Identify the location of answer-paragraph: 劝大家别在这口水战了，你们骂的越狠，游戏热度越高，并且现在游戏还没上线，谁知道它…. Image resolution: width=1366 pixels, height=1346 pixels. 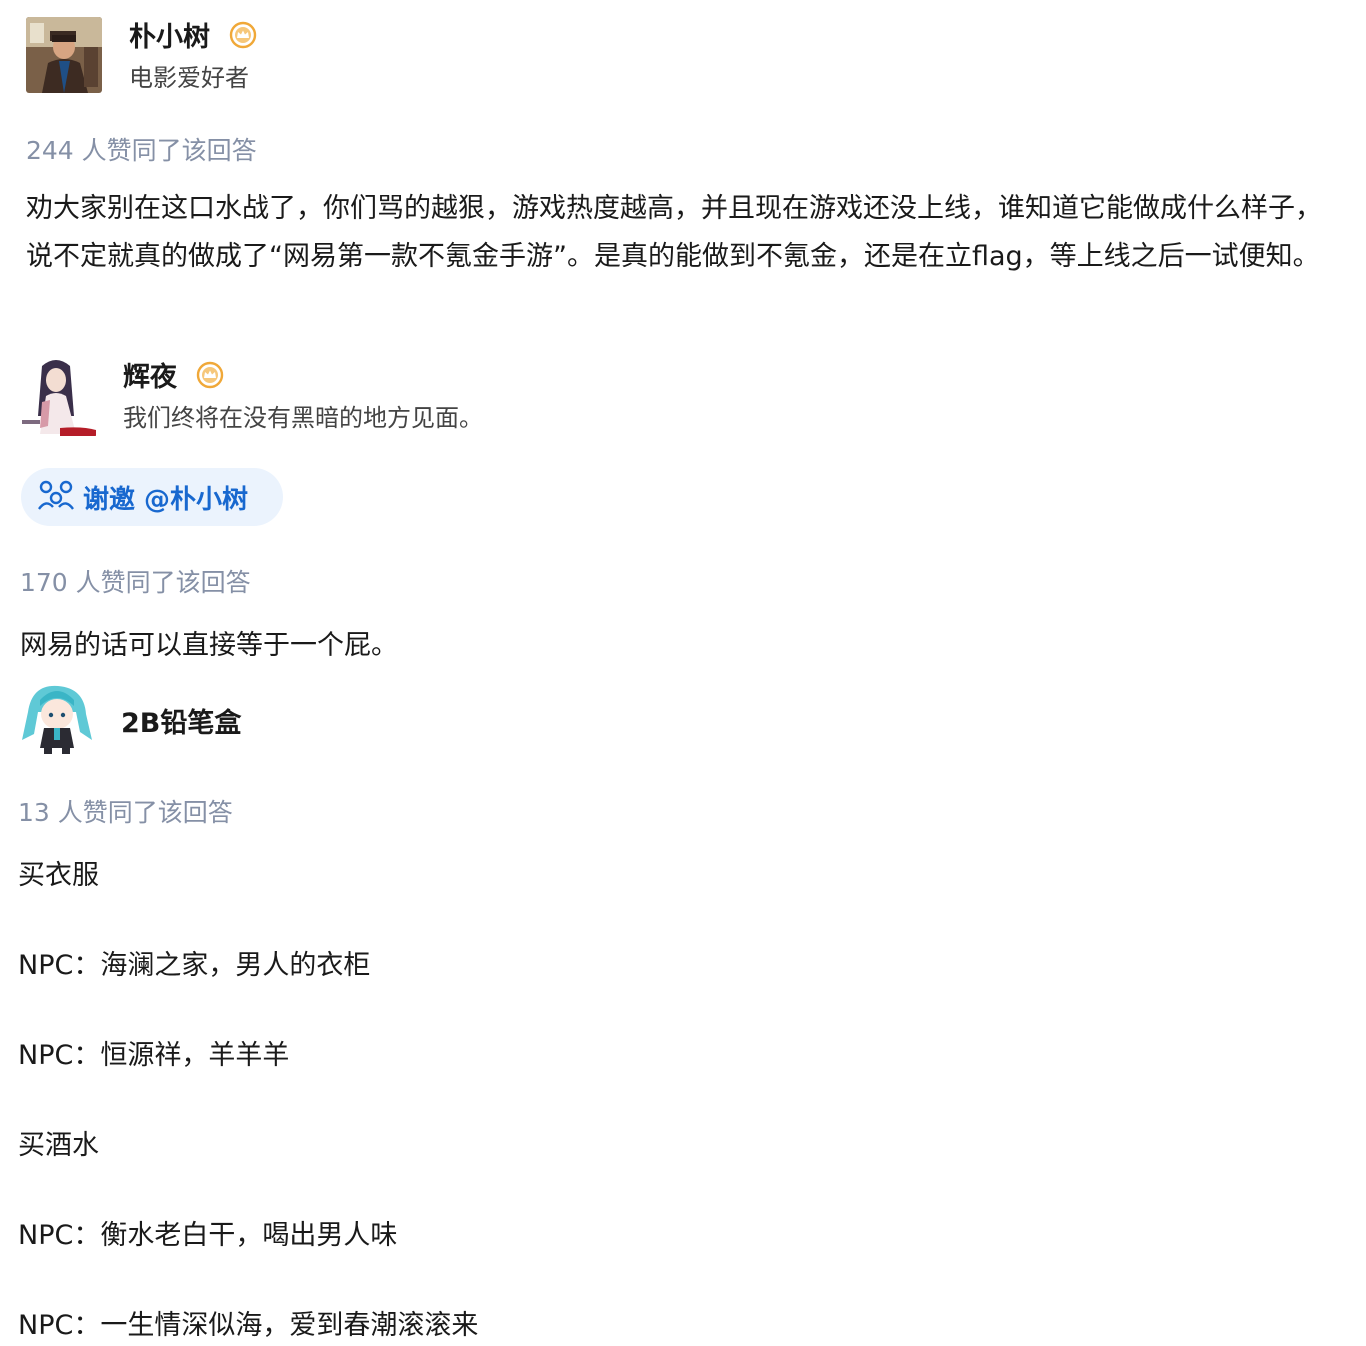
(674, 232).